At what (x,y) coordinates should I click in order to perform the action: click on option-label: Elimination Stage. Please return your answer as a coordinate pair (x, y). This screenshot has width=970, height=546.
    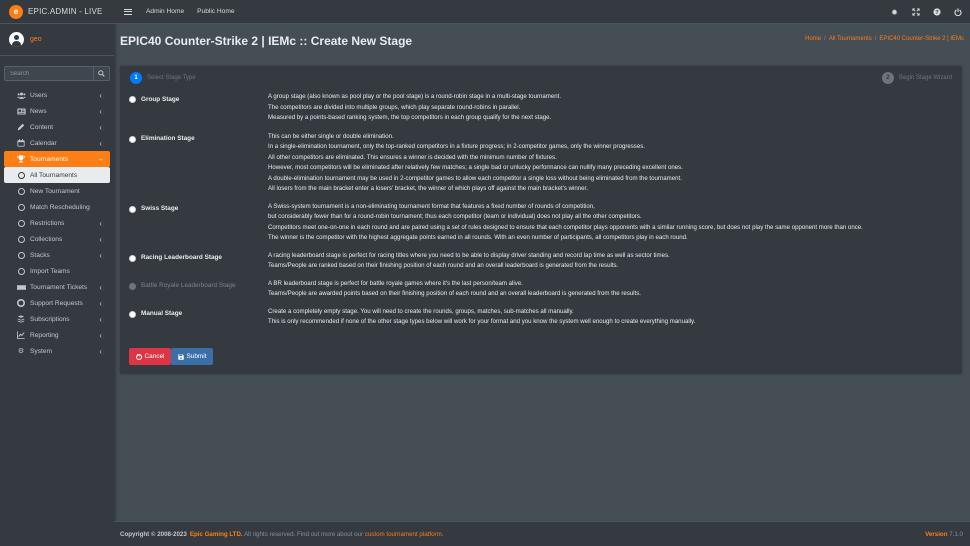
    Looking at the image, I should click on (204, 163).